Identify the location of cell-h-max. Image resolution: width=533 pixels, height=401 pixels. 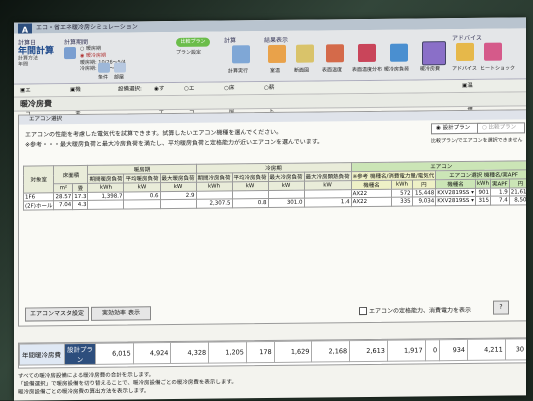
(178, 204).